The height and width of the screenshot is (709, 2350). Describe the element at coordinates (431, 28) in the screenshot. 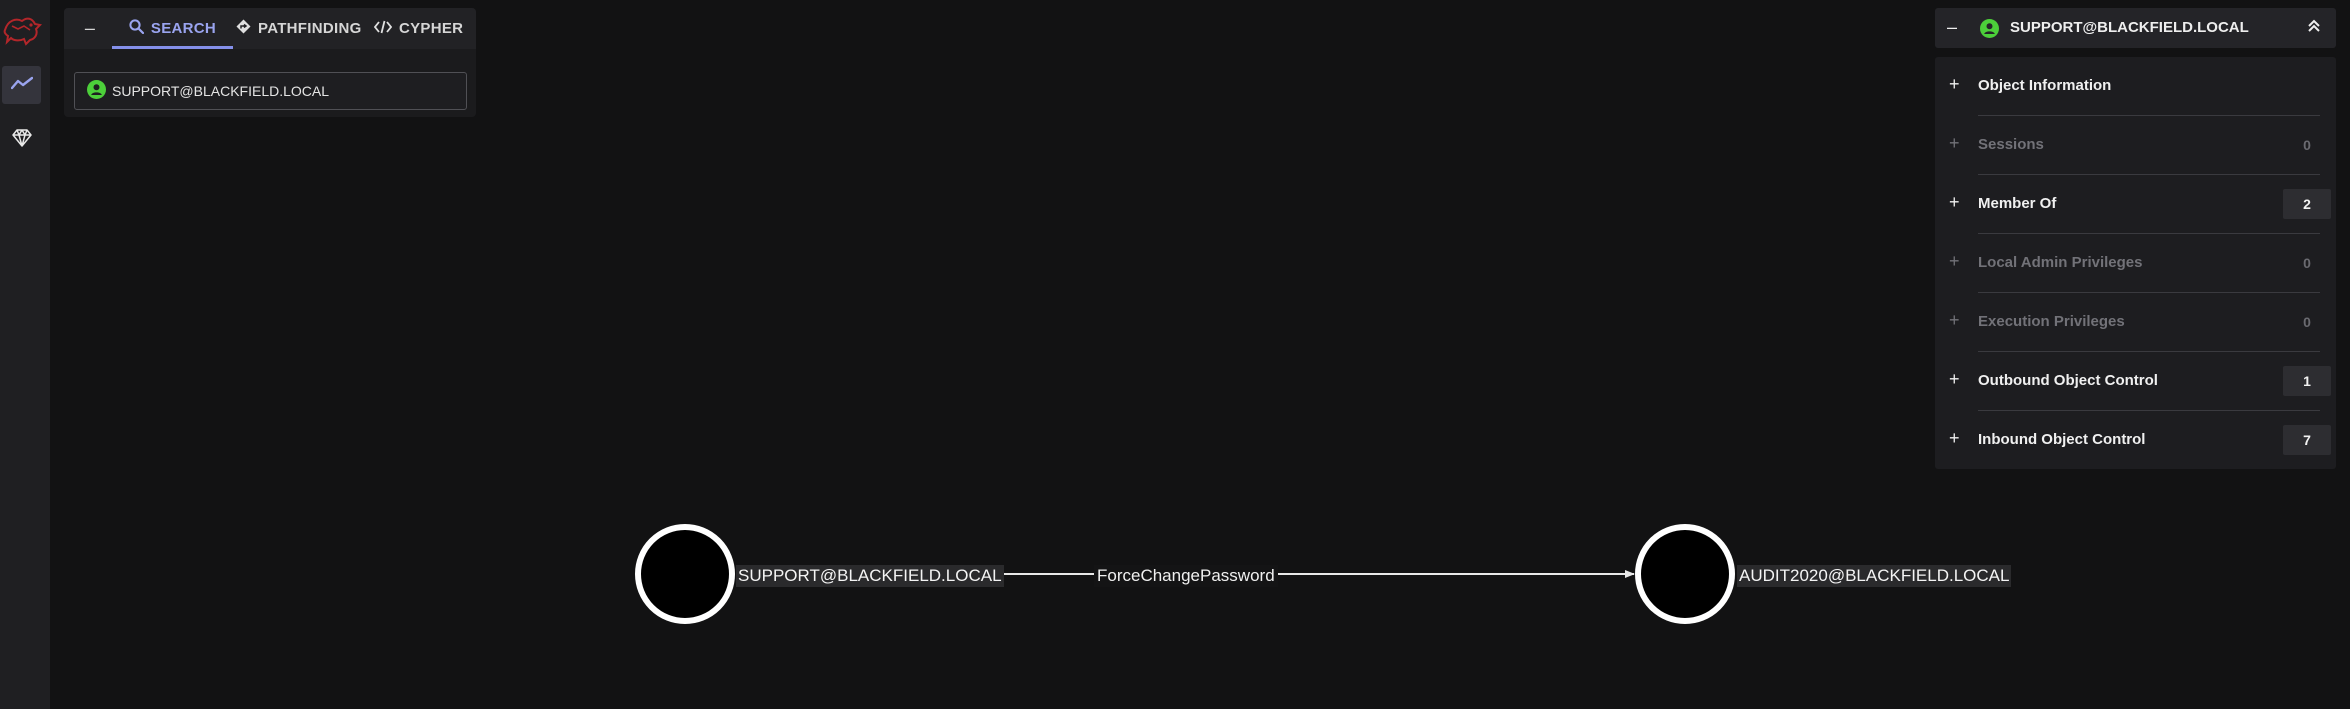

I see `tab-cypher-label: CYPHER` at that location.